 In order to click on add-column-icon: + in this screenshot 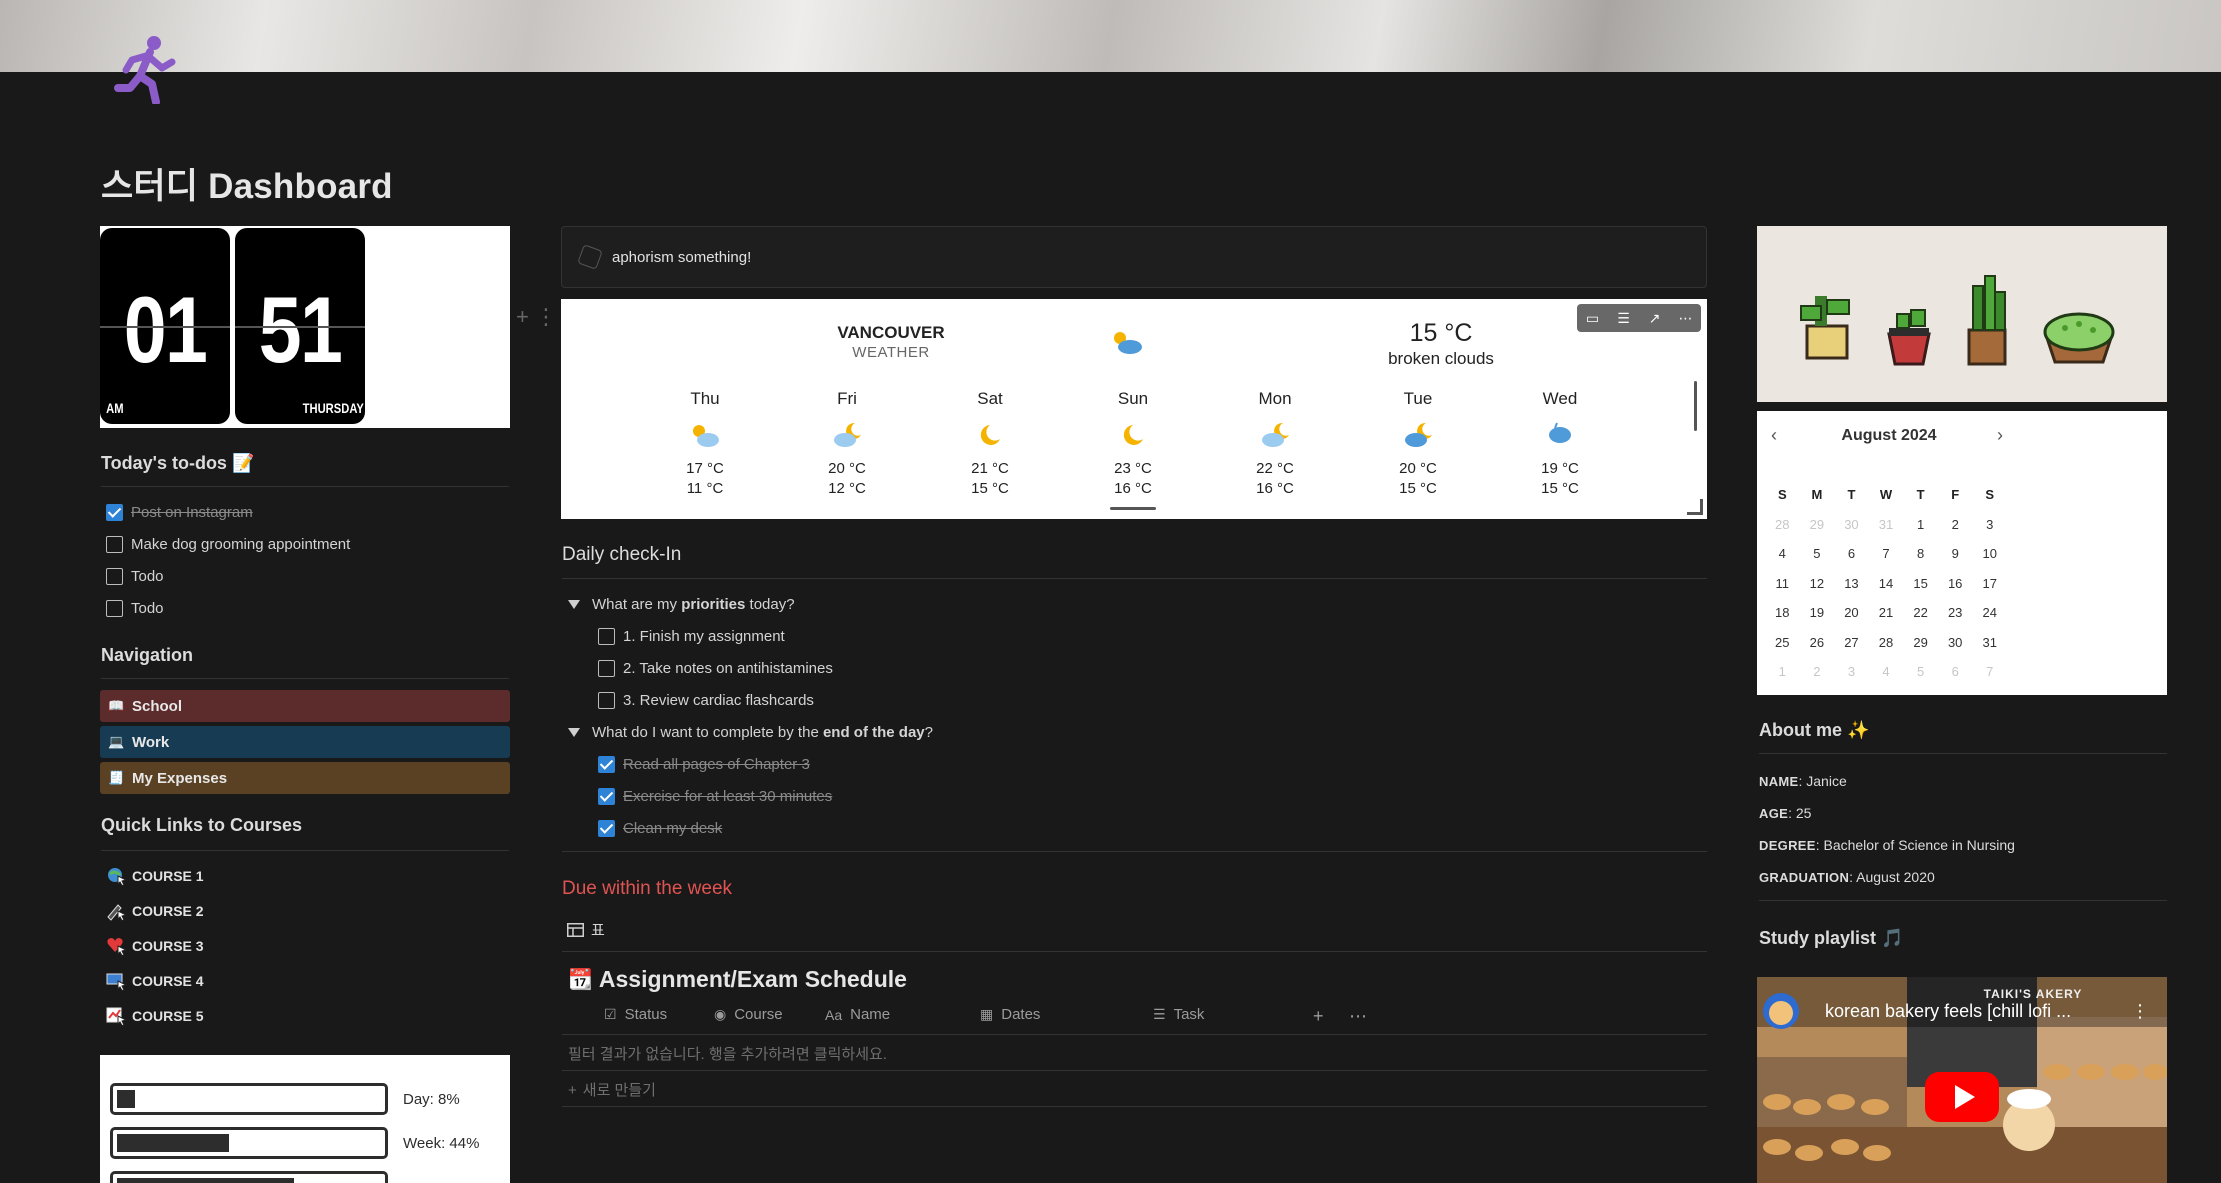, I will do `click(1318, 1016)`.